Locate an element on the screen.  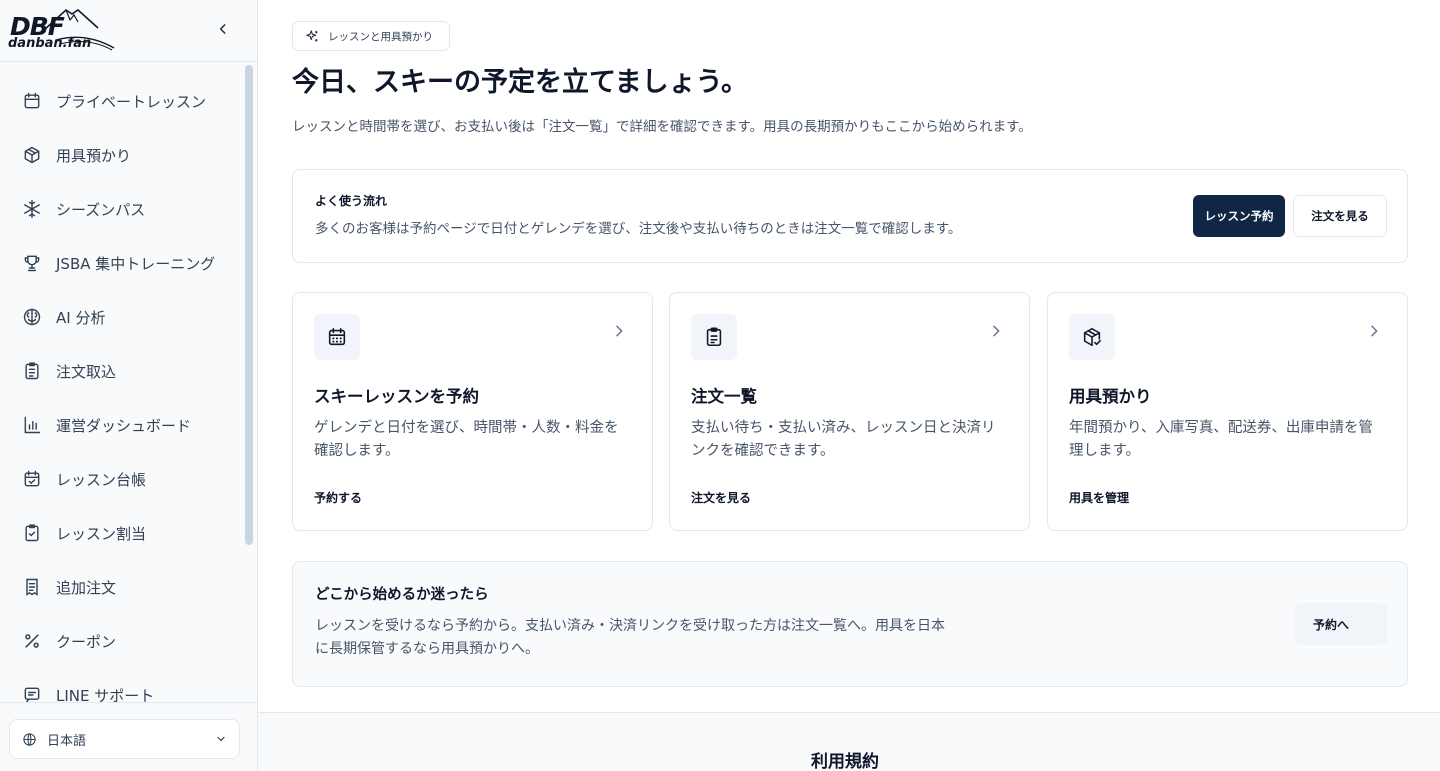
sidebar-item-additional-order: 追加注文 is located at coordinates (121, 587).